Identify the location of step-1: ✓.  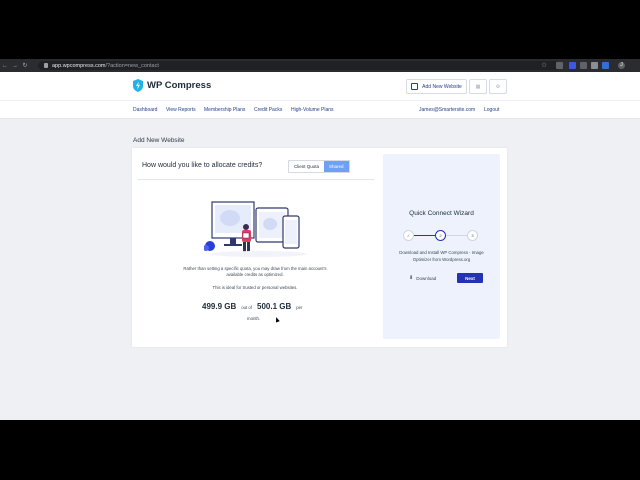
(408, 235).